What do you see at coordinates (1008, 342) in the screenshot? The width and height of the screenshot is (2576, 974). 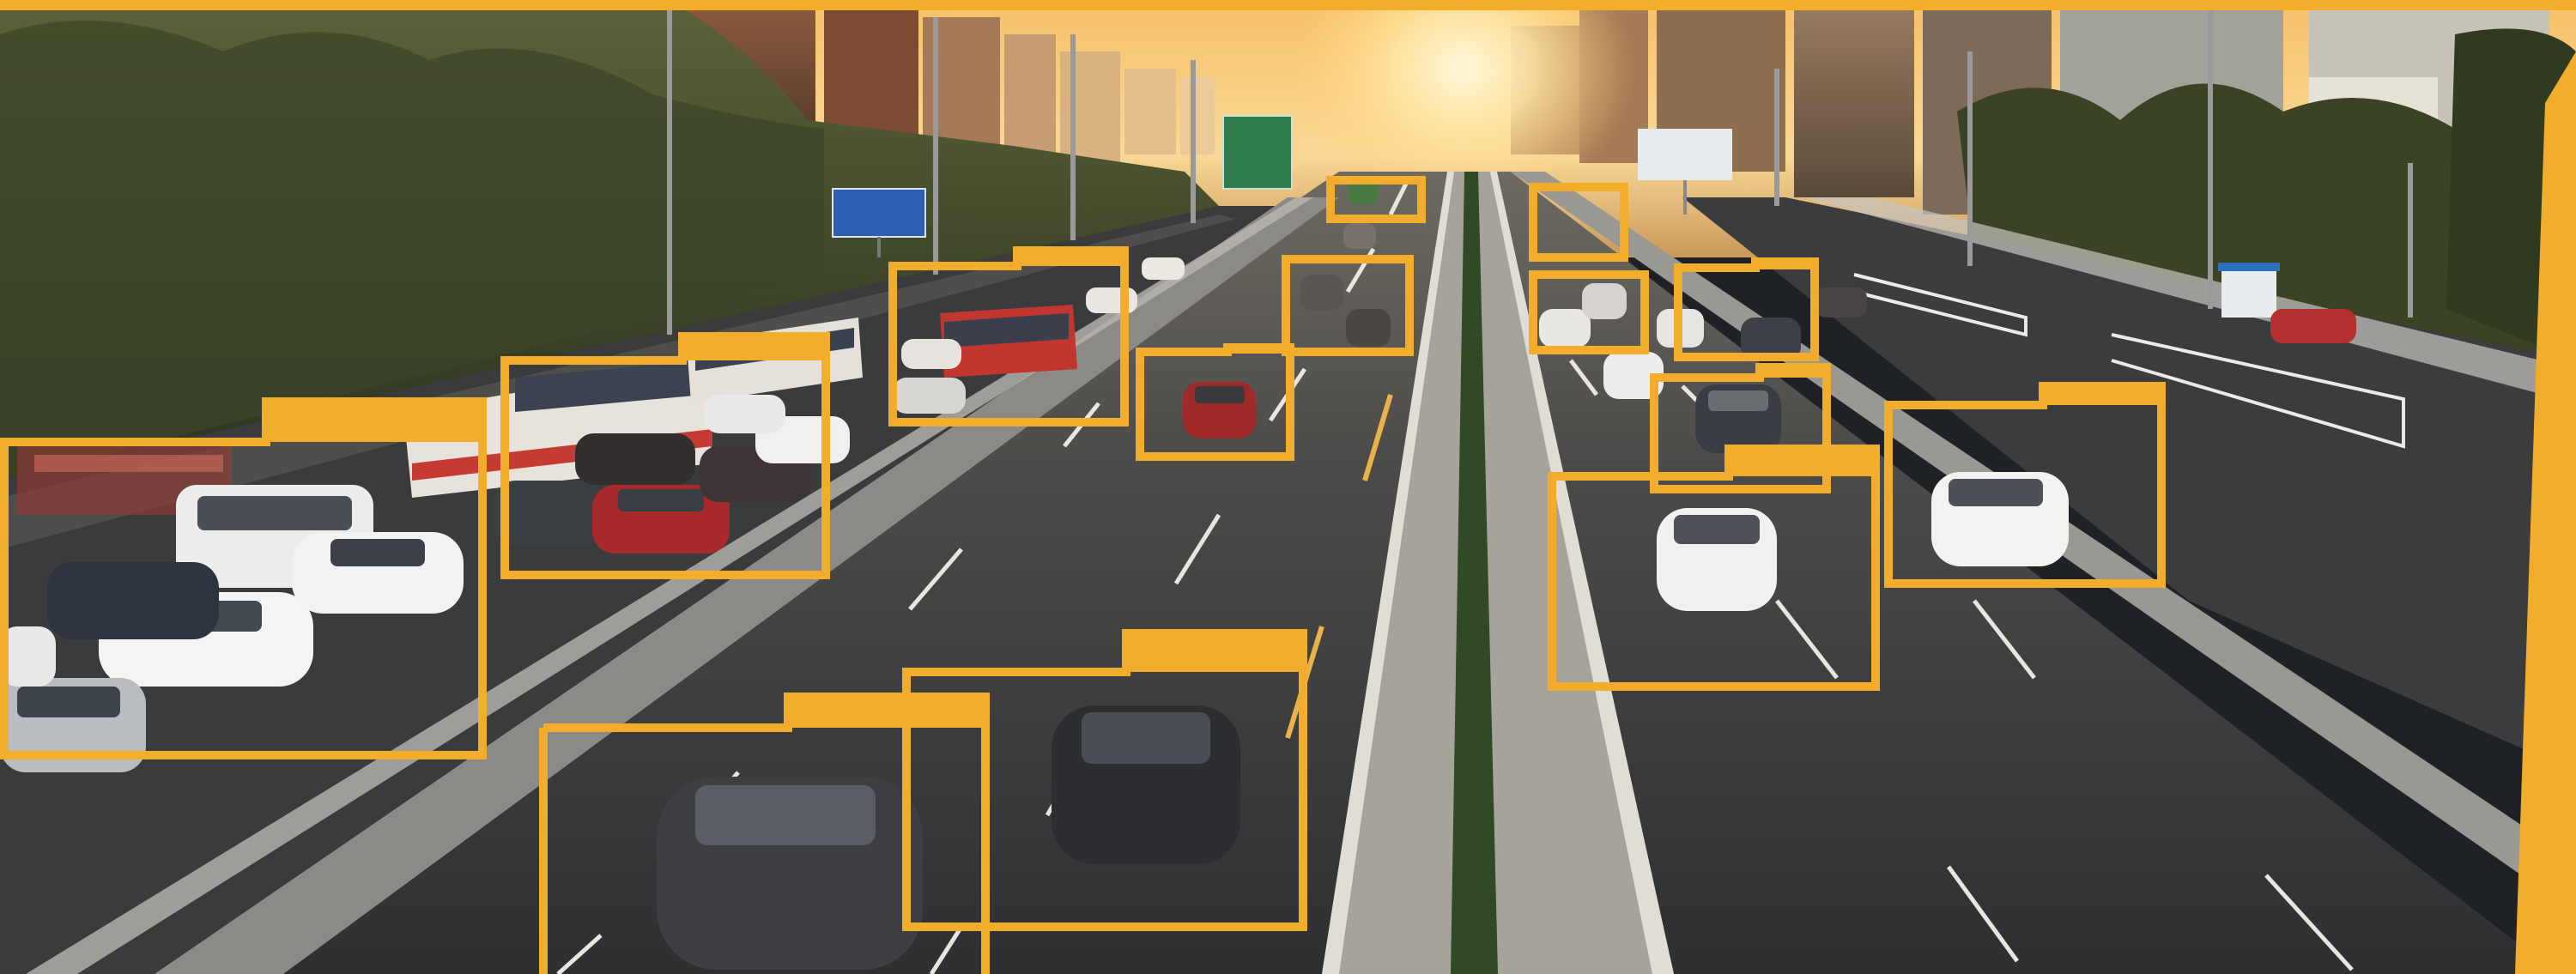 I see `bus-center` at bounding box center [1008, 342].